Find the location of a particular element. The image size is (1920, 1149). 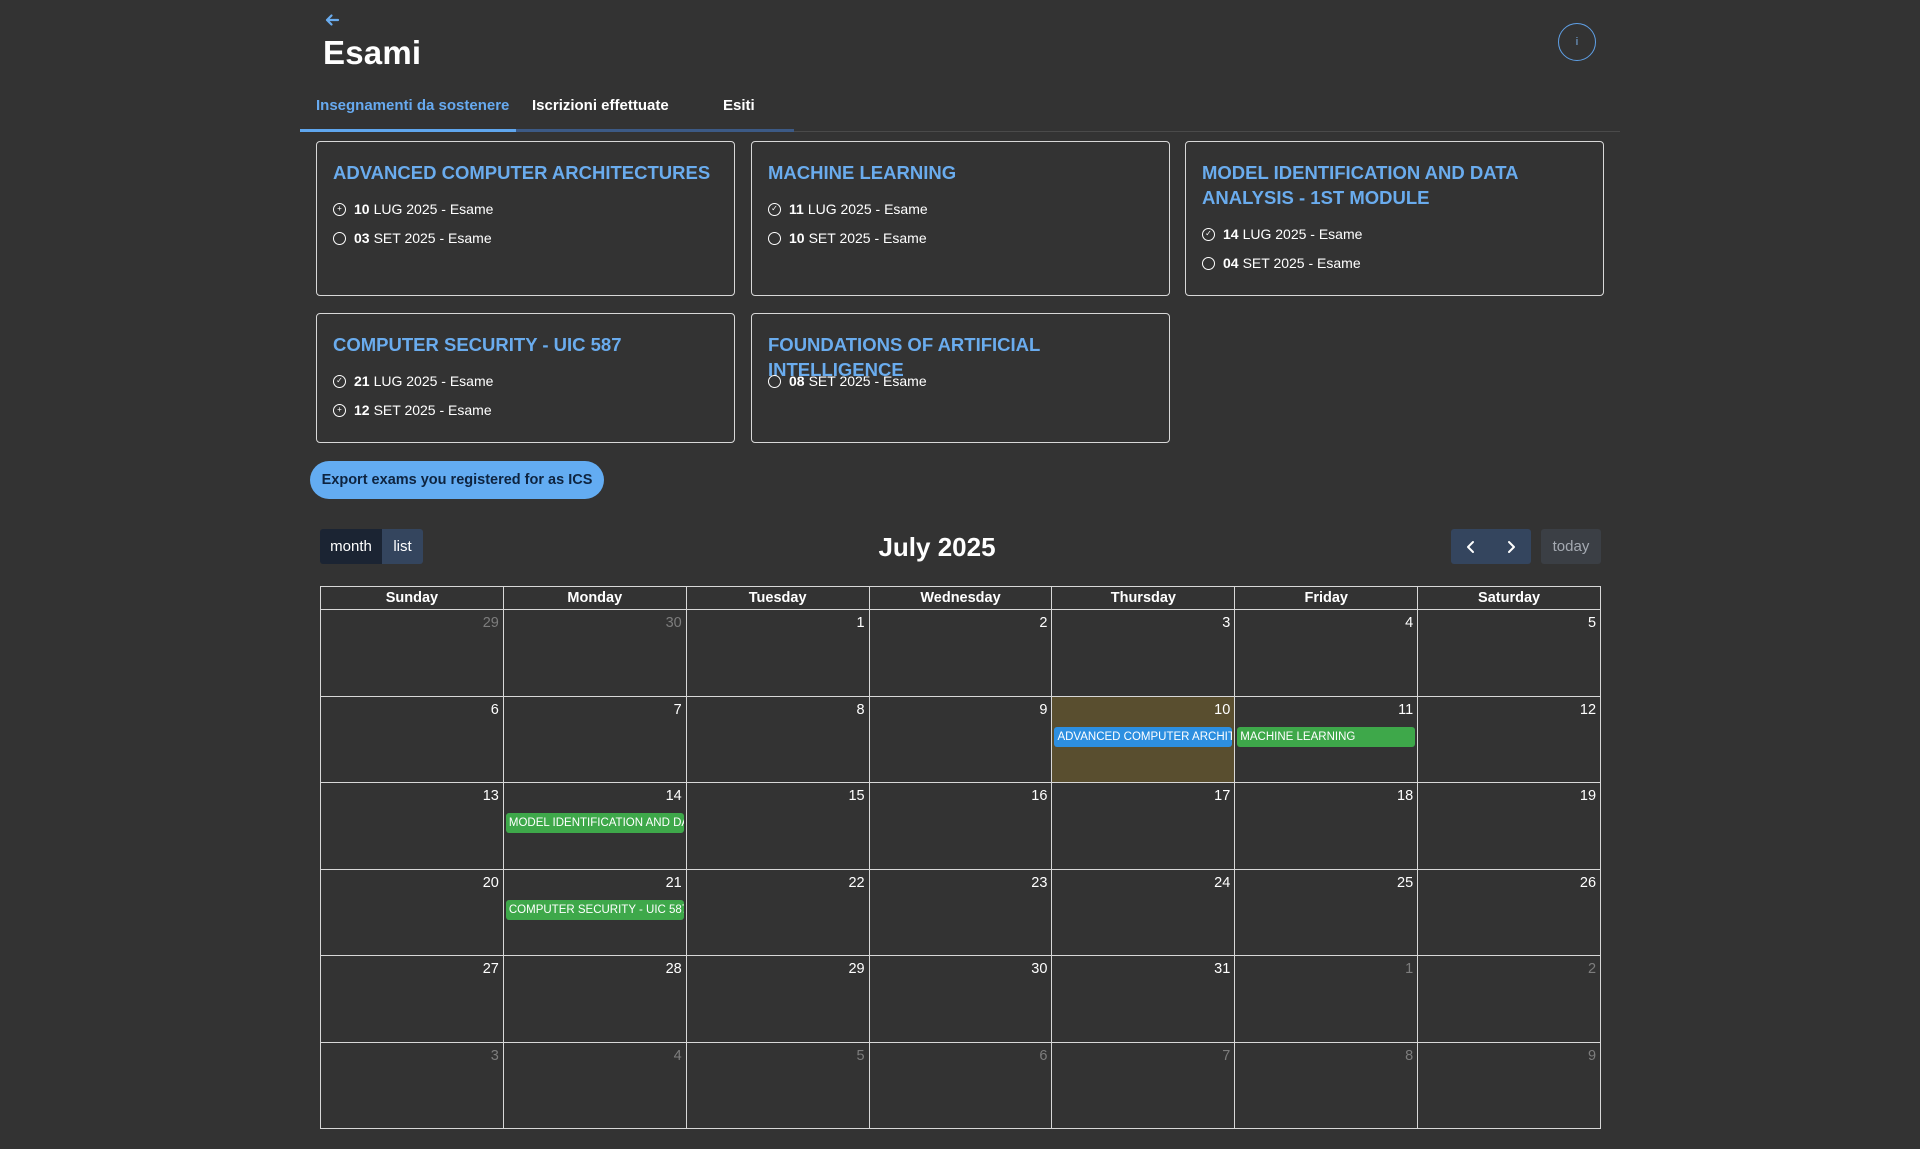

exam-date-item: 04 SET 2025 - Esame is located at coordinates (1281, 263).